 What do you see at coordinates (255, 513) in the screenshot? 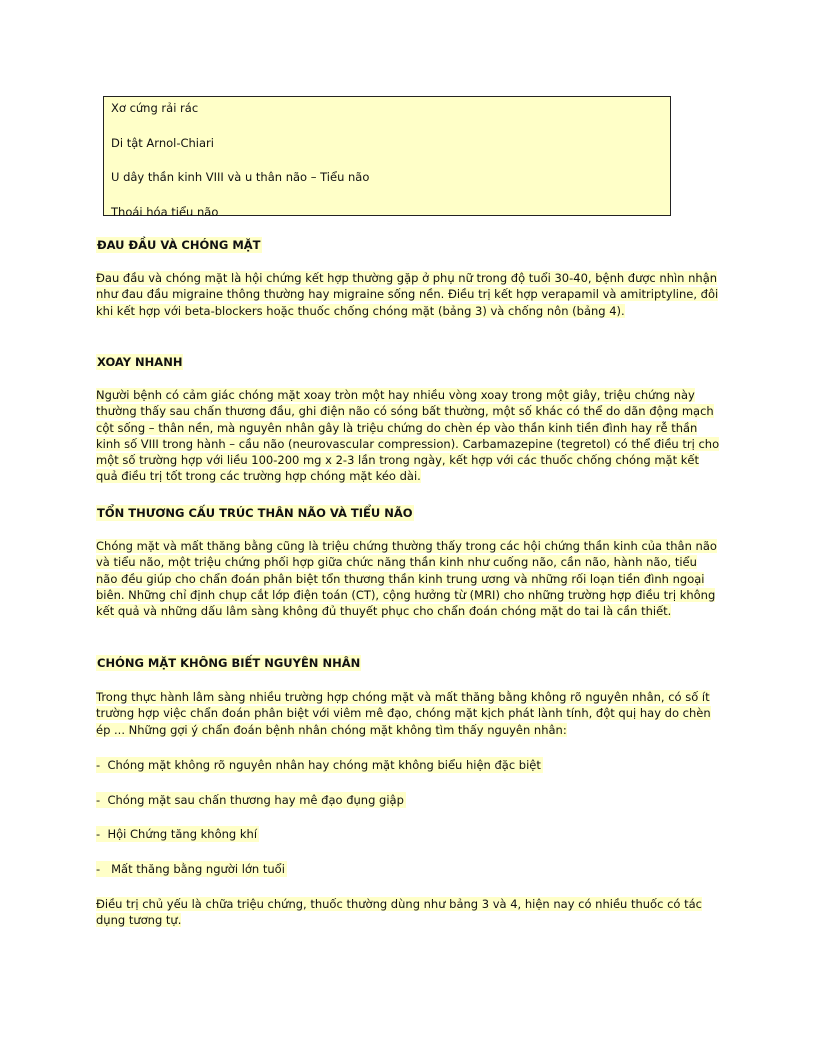
I see `section-heading: TỔN THƯƠNG CẤU TRÚC THÂN NÃO VÀ TIỂU NÃO` at bounding box center [255, 513].